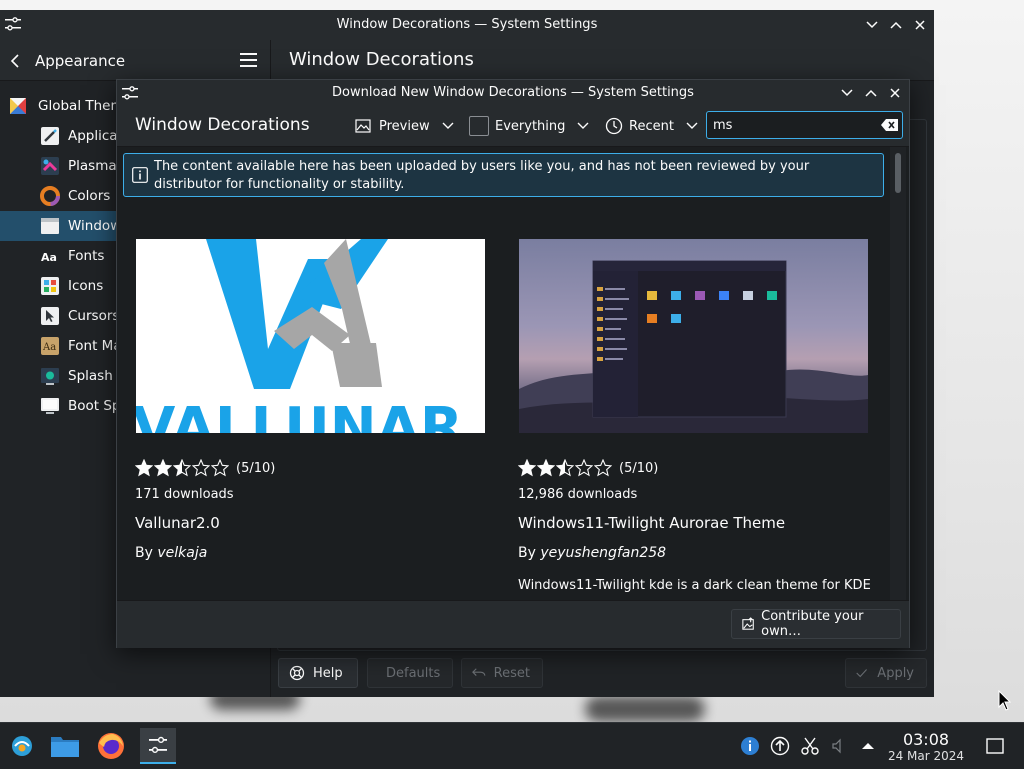  What do you see at coordinates (926, 756) in the screenshot?
I see `clock-date: 24 Mar 2024` at bounding box center [926, 756].